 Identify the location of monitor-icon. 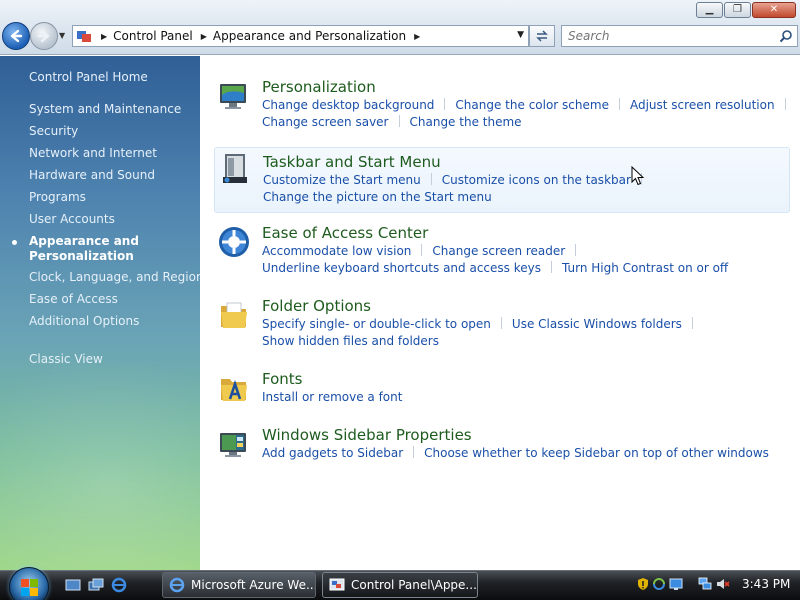
(233, 96).